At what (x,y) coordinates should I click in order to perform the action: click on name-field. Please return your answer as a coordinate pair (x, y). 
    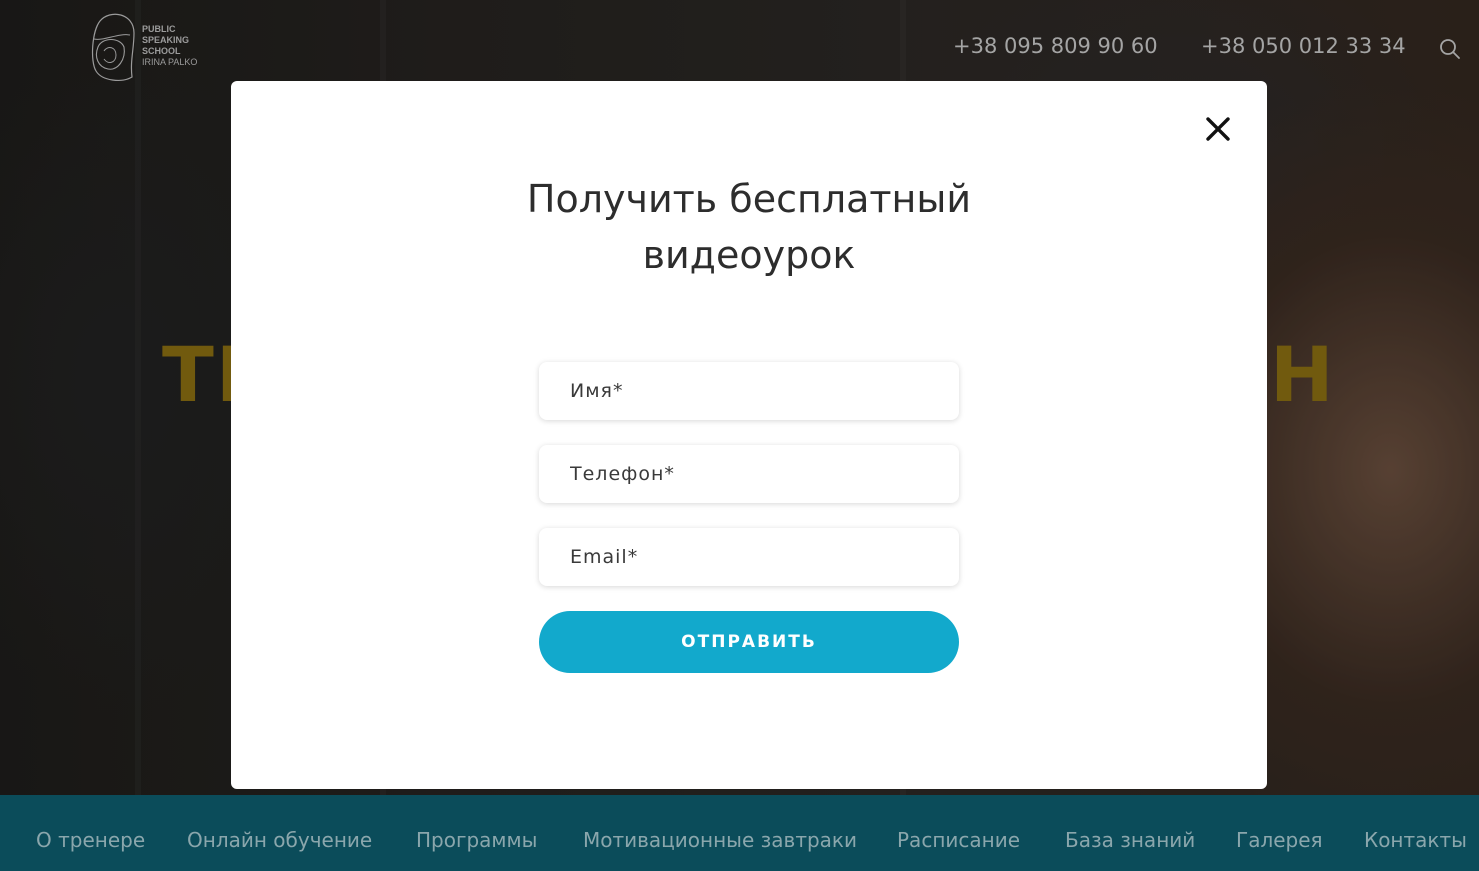
    Looking at the image, I should click on (749, 391).